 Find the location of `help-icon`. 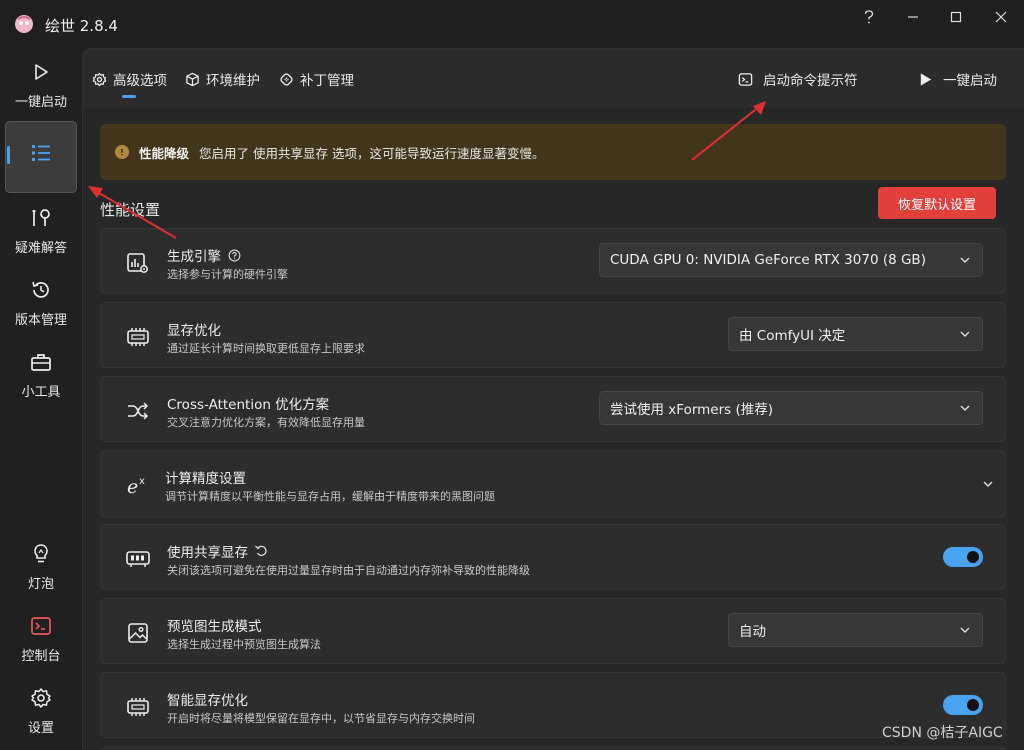

help-icon is located at coordinates (869, 17).